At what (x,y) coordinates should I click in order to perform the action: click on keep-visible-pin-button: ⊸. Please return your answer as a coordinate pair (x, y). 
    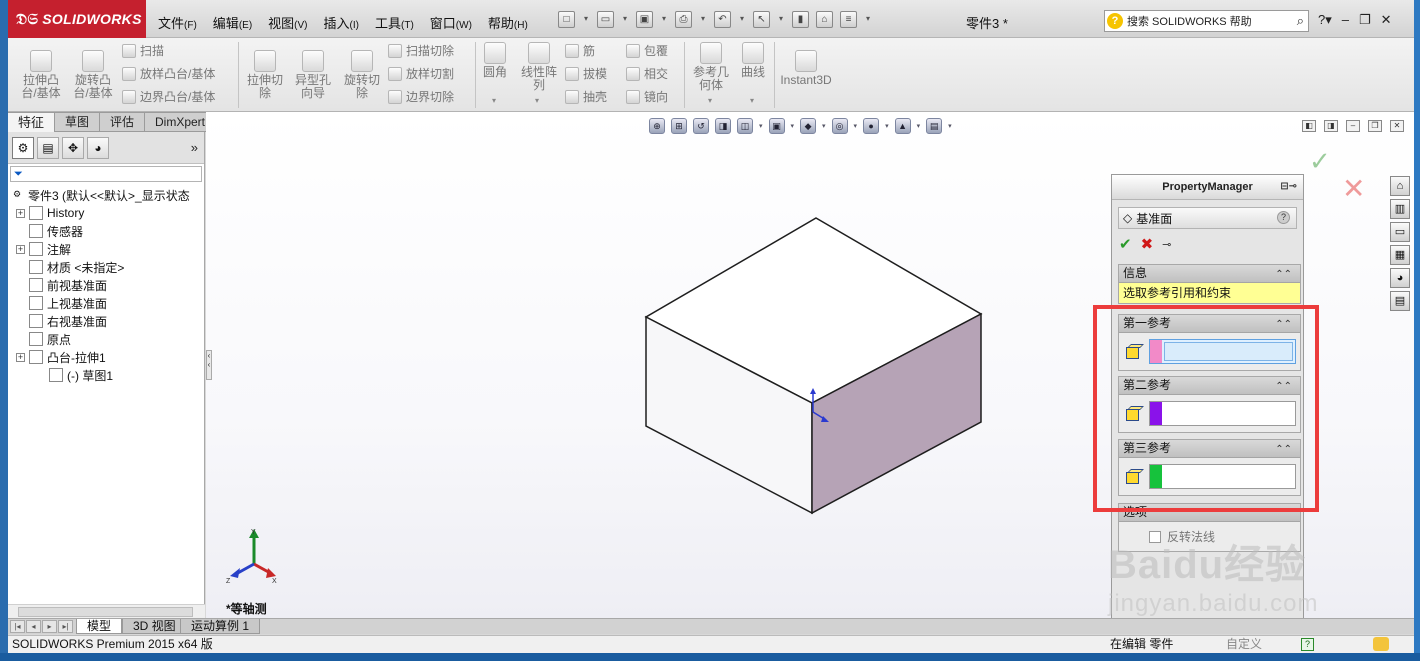
    Looking at the image, I should click on (1166, 244).